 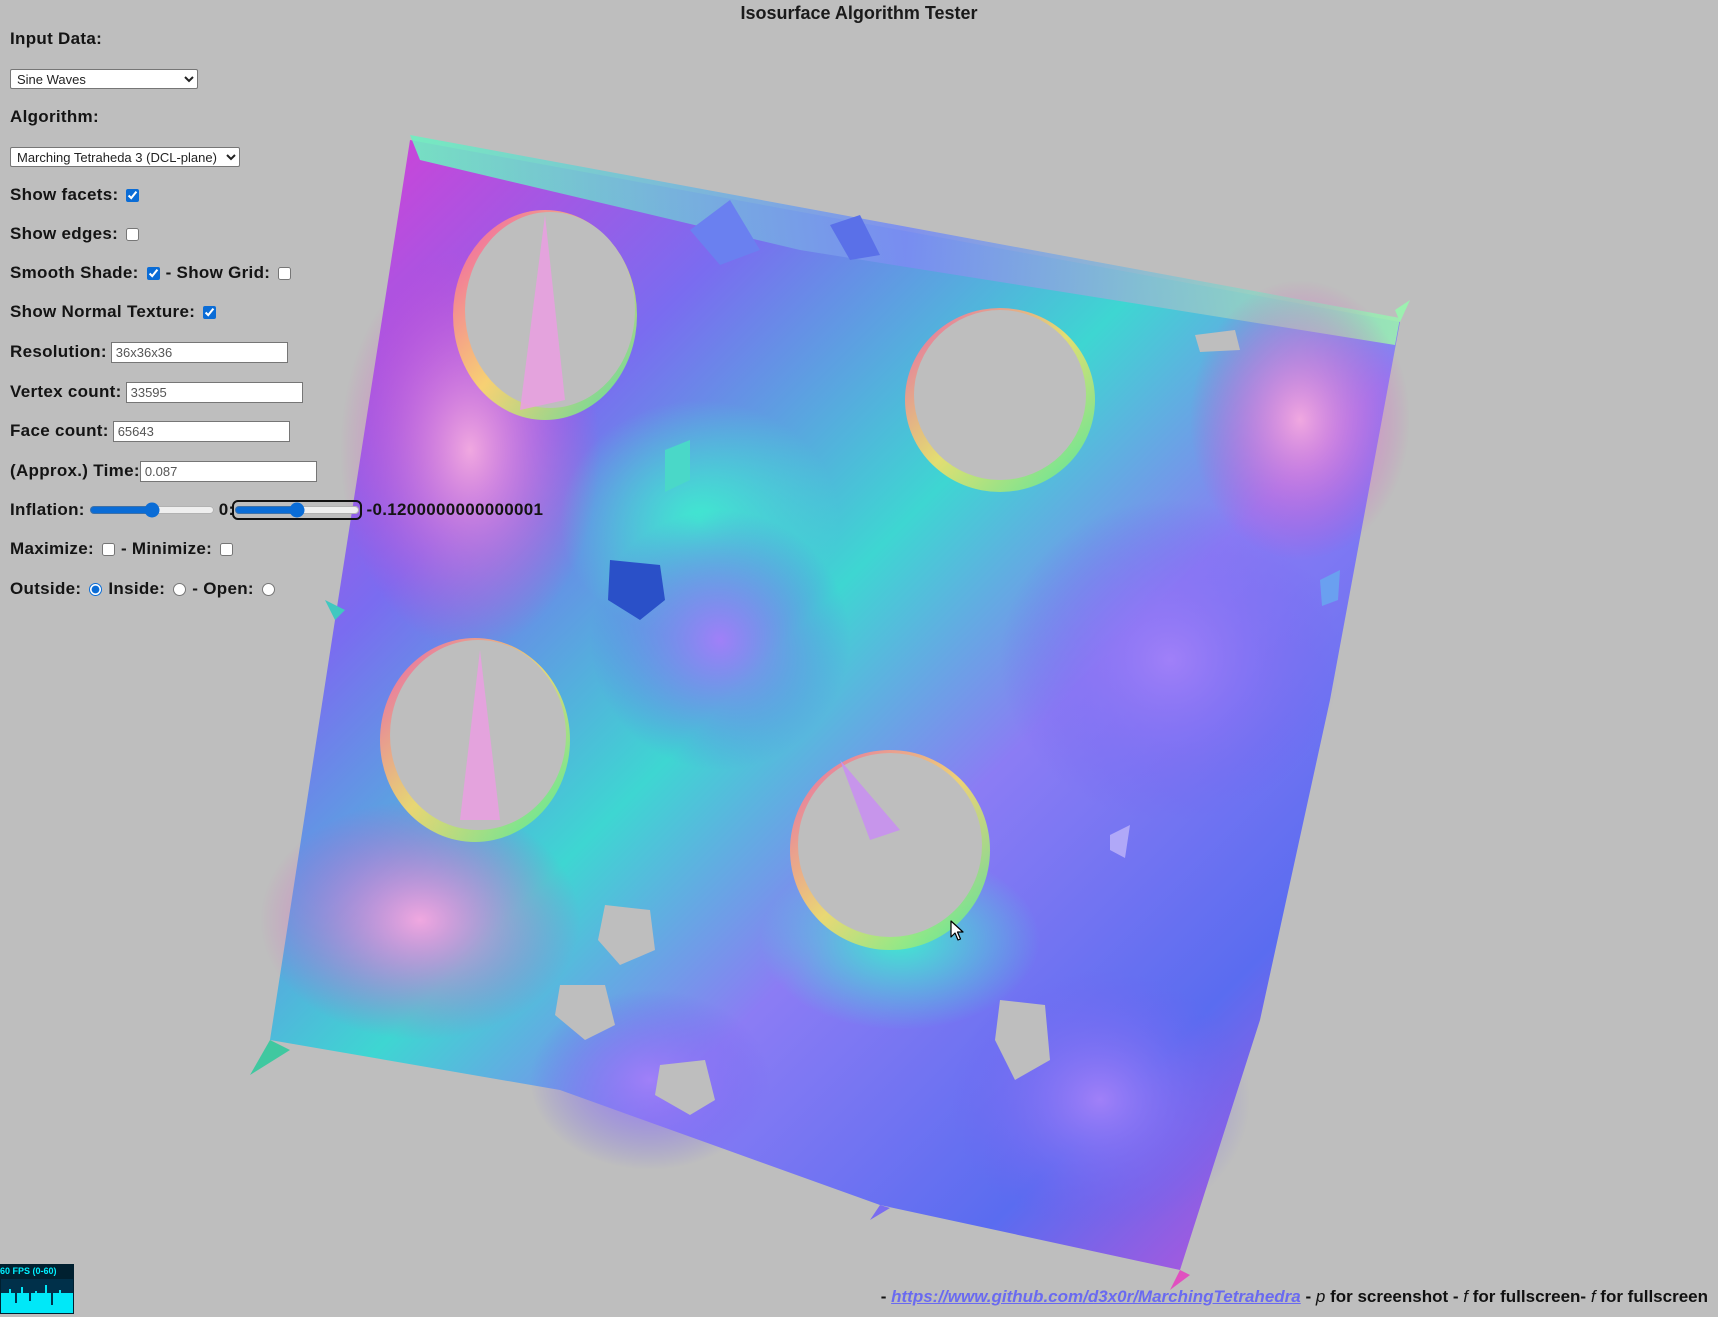 I want to click on key-f-1: f, so click(x=1465, y=1296).